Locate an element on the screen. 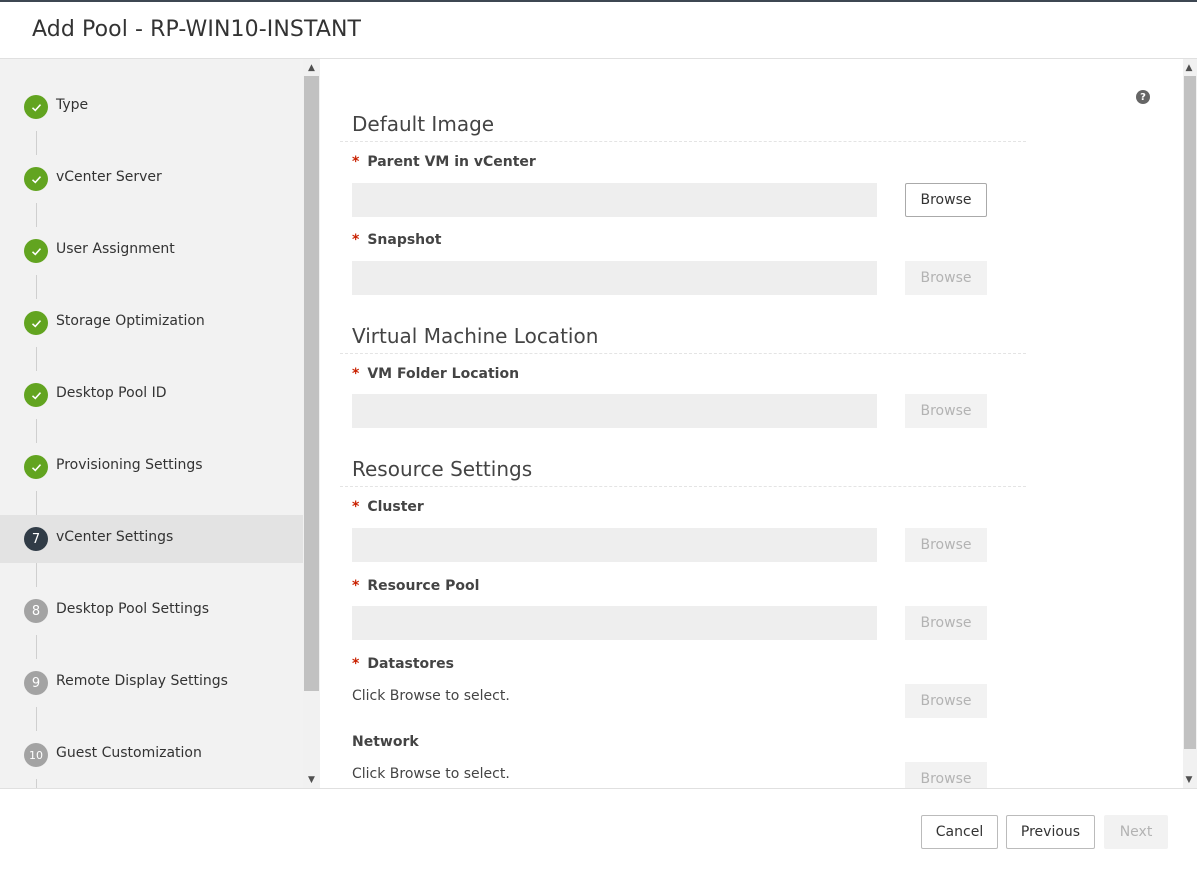  snapshot-input is located at coordinates (614, 278).